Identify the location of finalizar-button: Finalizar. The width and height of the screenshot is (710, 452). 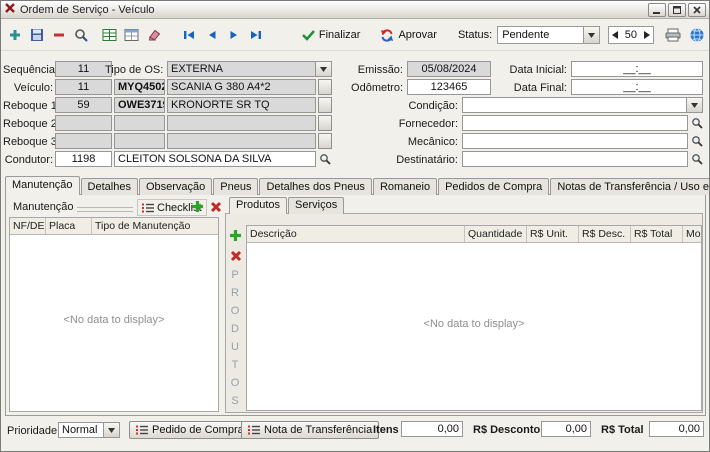
(331, 35).